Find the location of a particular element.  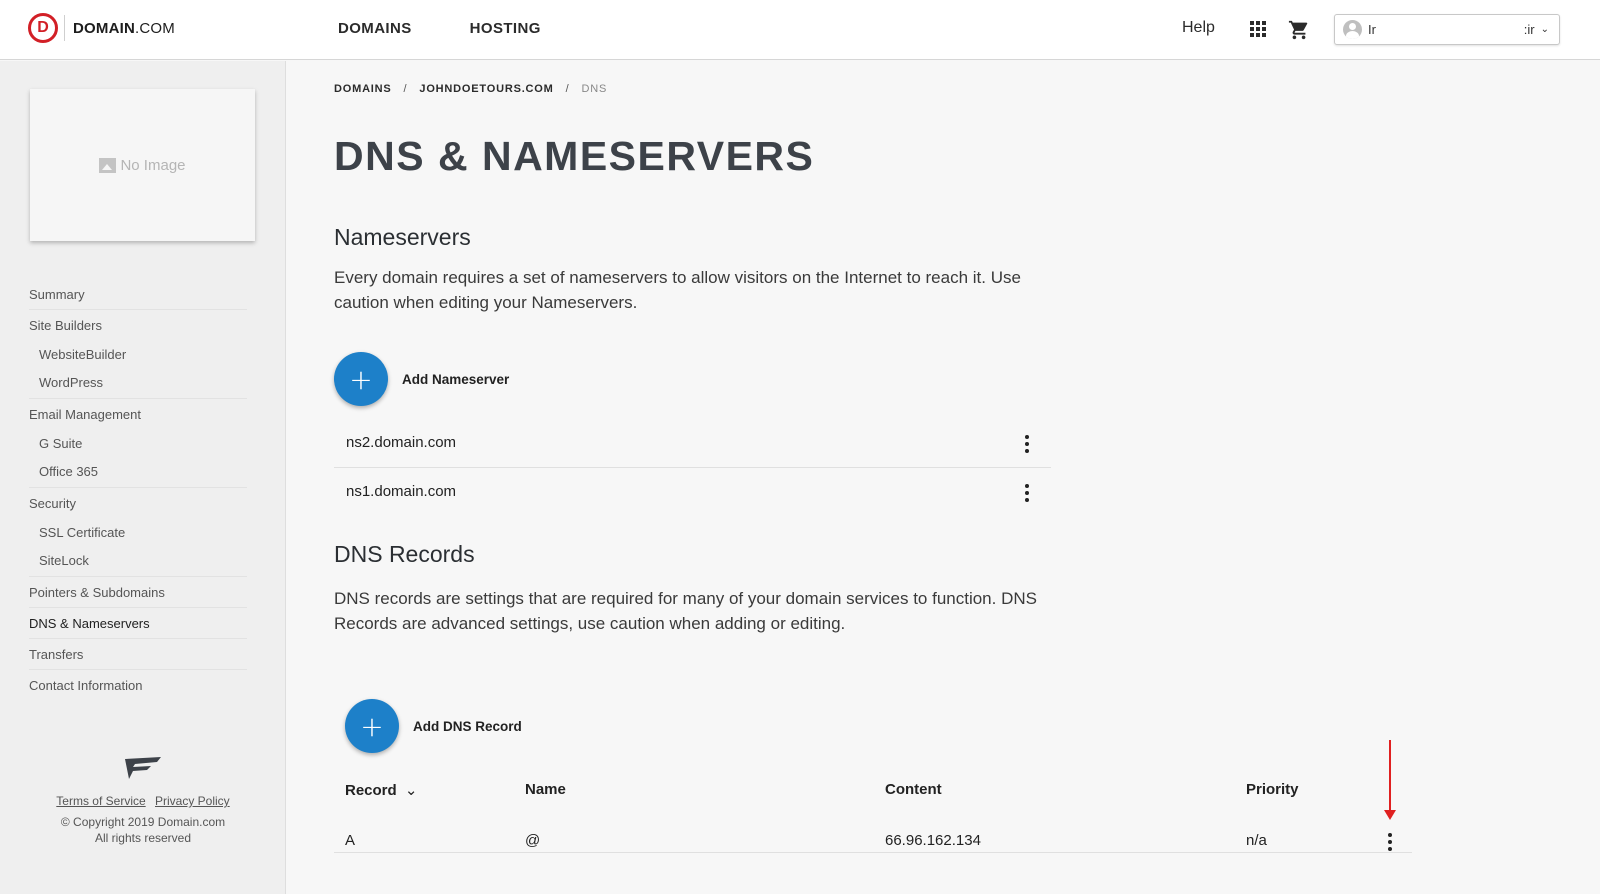

footer-links: Terms of Service Privacy Policy is located at coordinates (143, 801).